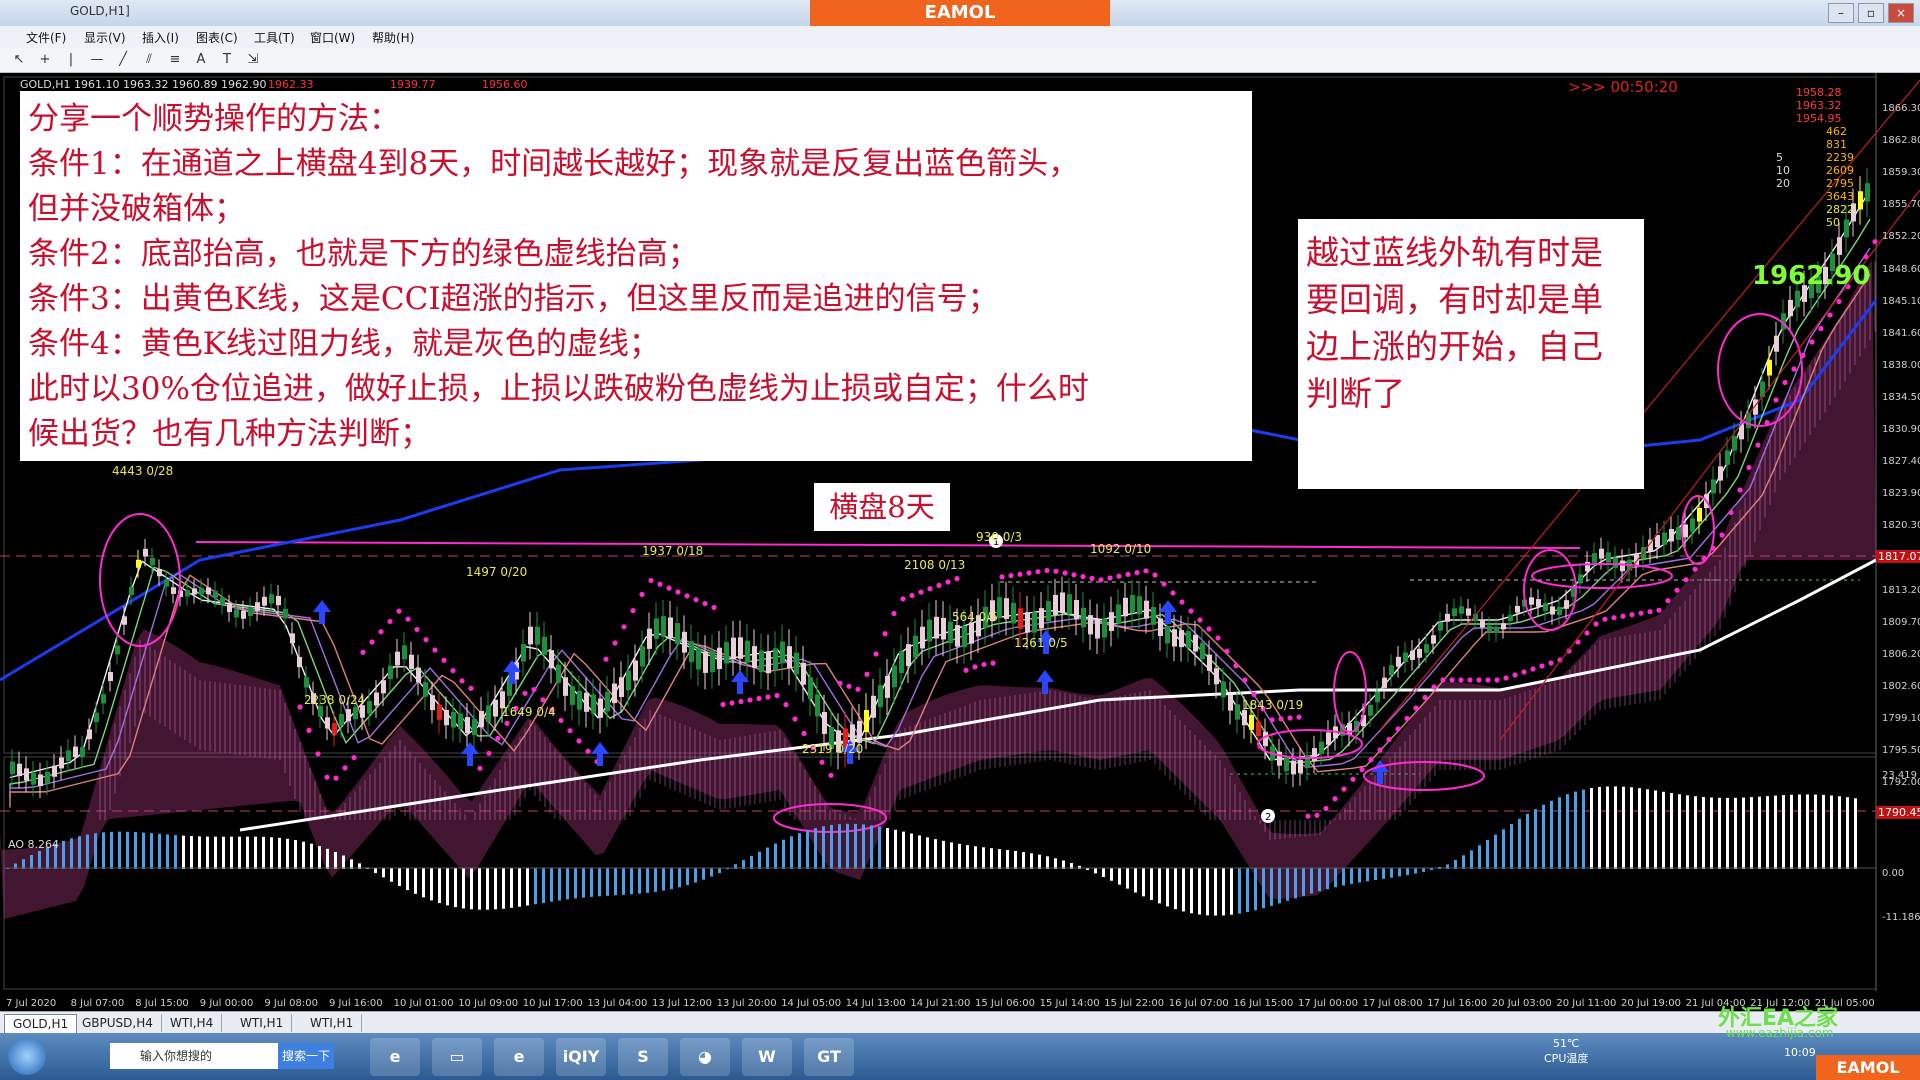  Describe the element at coordinates (97, 60) in the screenshot. I see `hline-icon: —` at that location.